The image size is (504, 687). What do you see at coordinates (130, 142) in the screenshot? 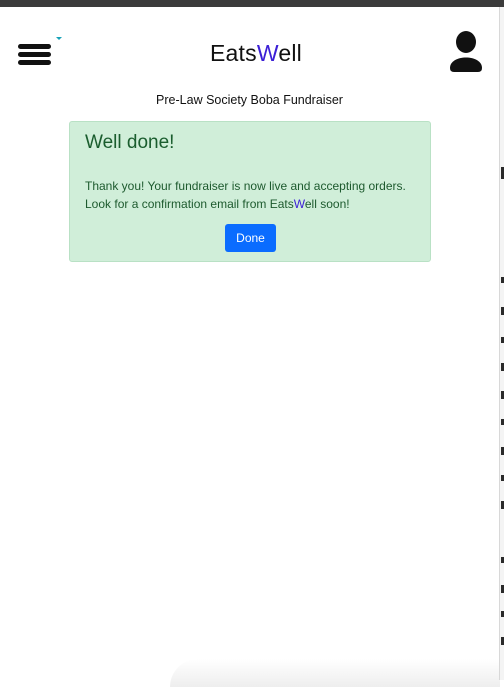
I see `alert-heading: Well done!` at bounding box center [130, 142].